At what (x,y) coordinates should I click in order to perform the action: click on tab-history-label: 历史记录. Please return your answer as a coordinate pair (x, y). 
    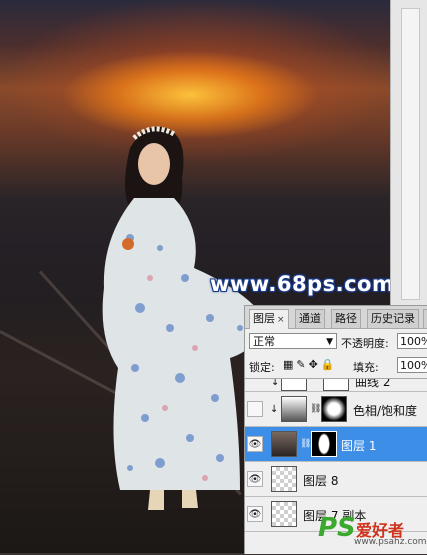
    Looking at the image, I should click on (393, 318).